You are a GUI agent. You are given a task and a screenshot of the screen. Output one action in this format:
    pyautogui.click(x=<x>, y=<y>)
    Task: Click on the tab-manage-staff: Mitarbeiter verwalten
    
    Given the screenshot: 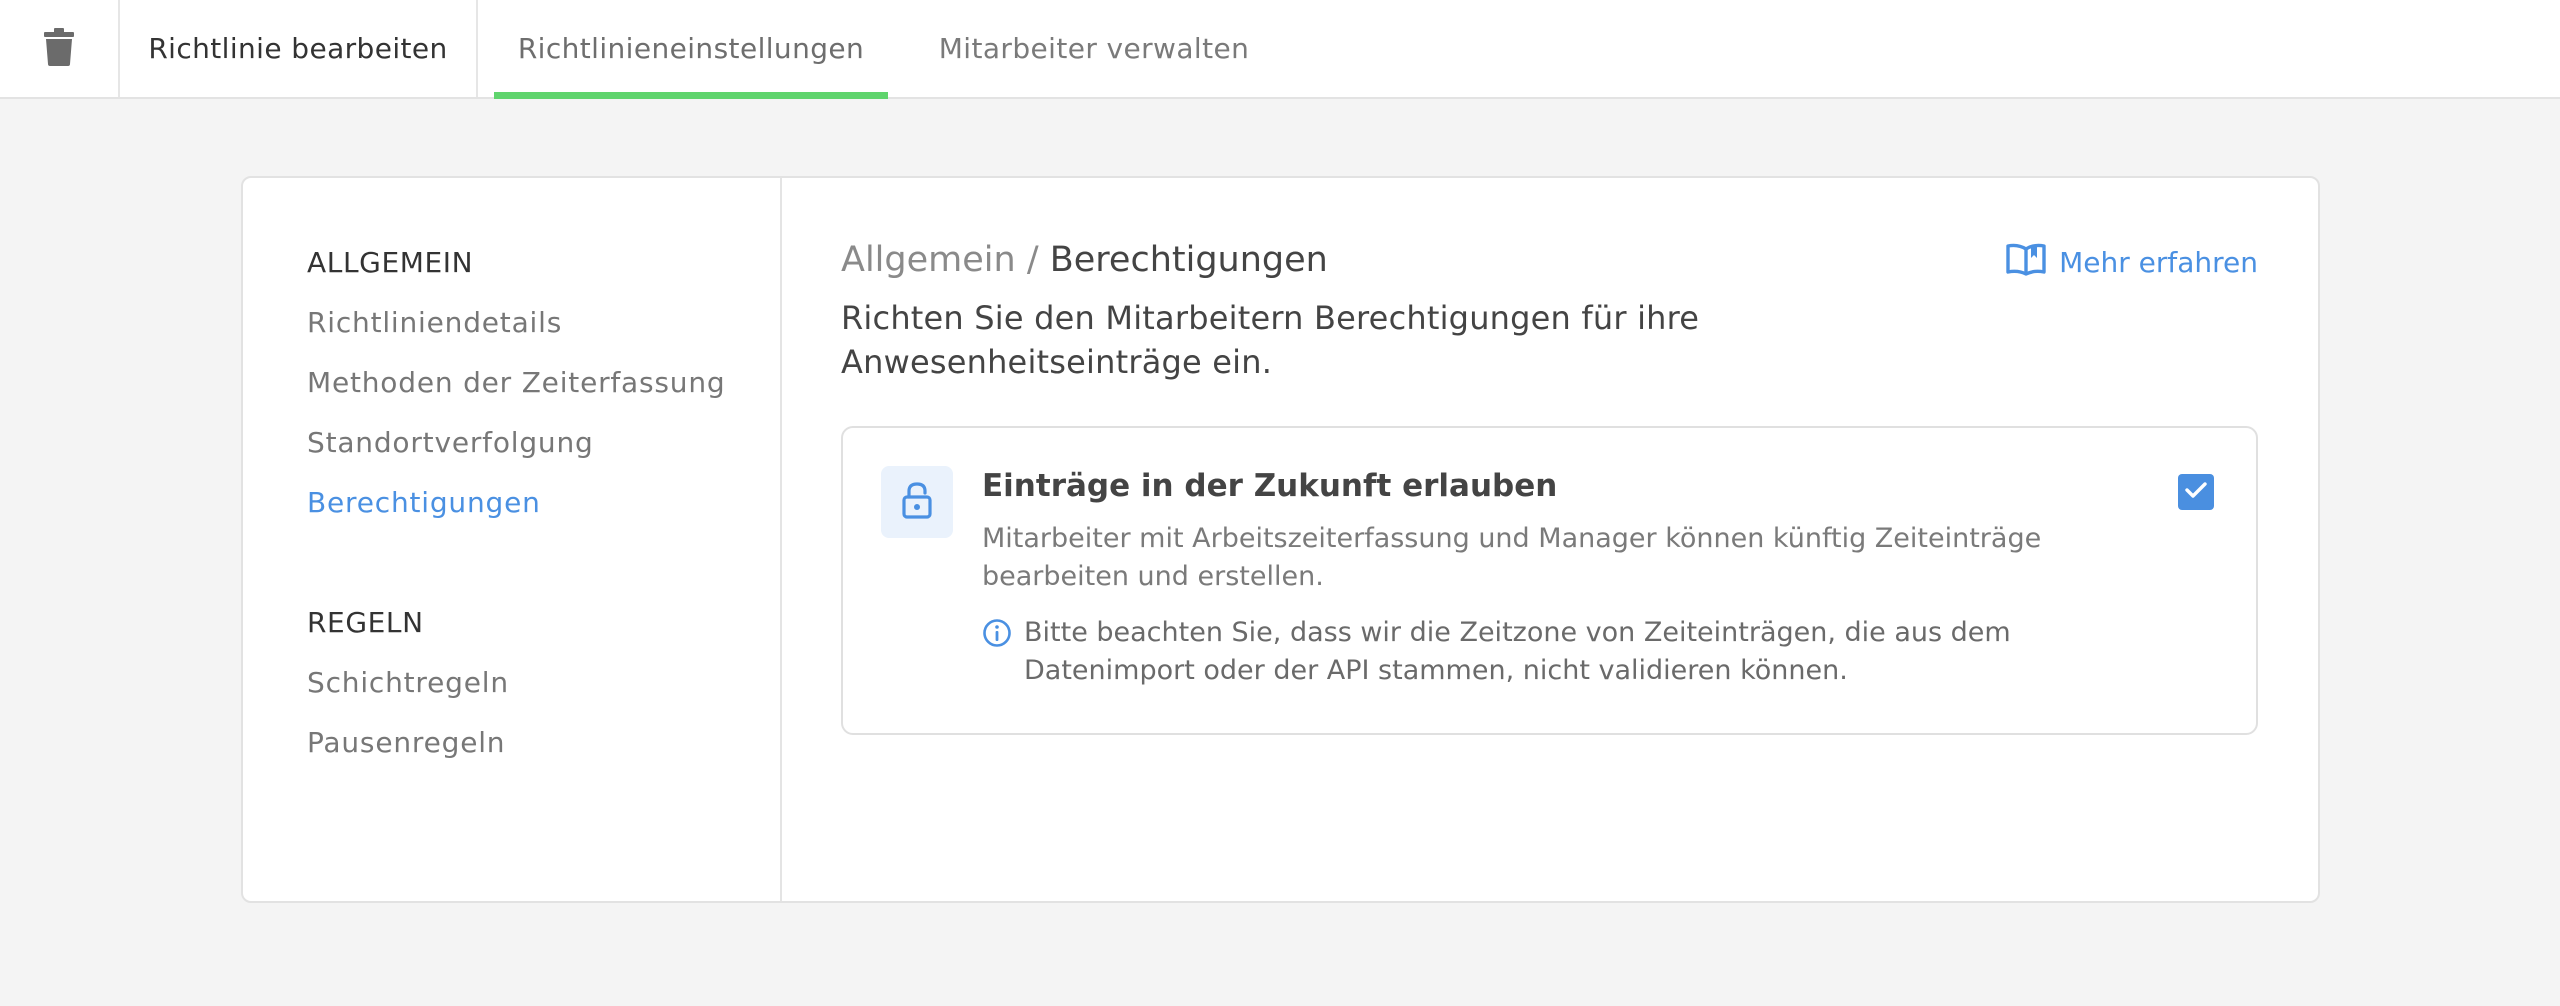 What is the action you would take?
    pyautogui.click(x=1094, y=48)
    